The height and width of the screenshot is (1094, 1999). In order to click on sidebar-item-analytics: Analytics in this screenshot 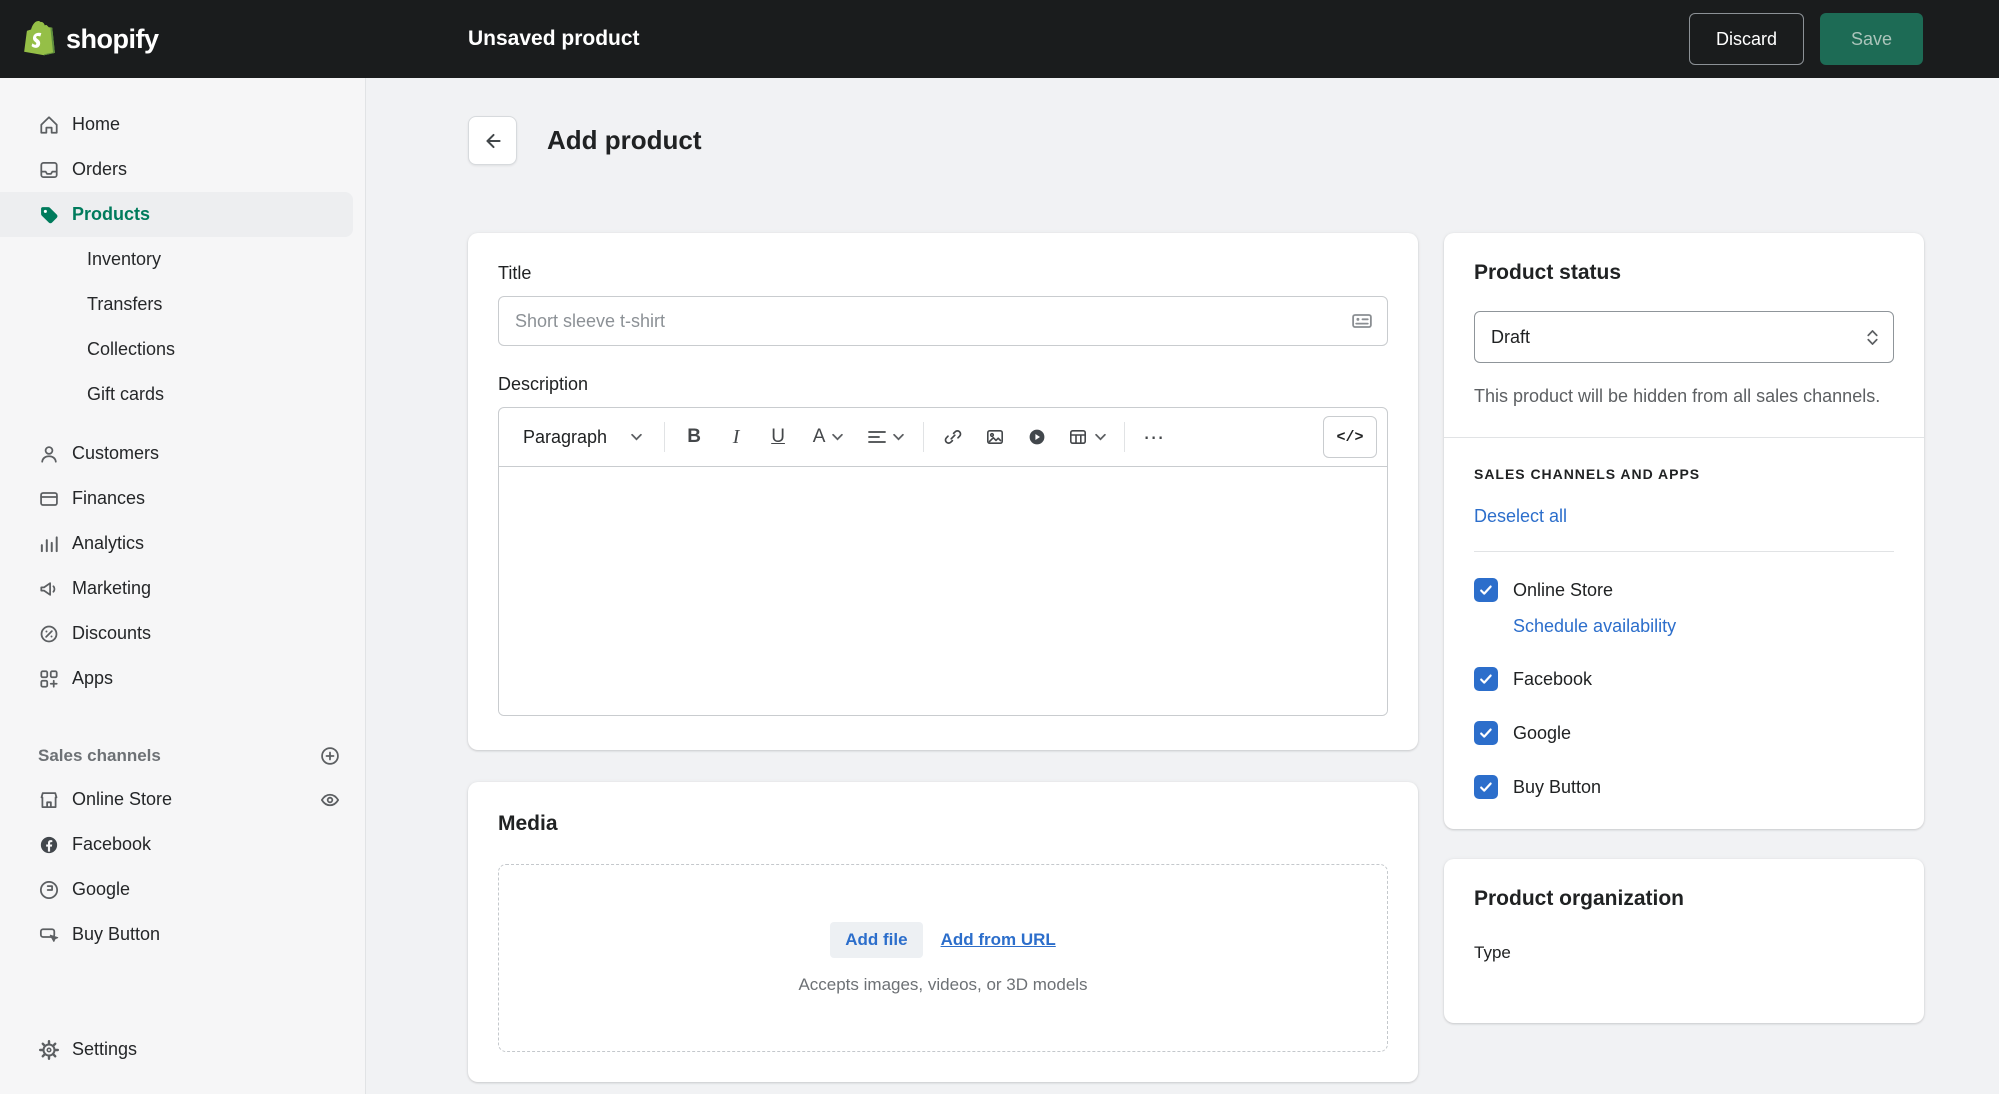, I will do `click(182, 543)`.